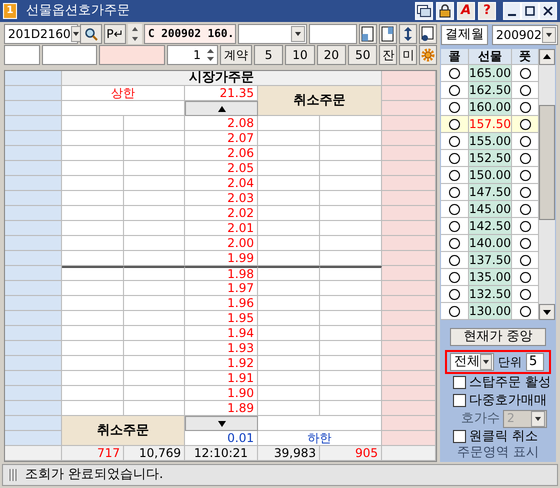 The height and width of the screenshot is (488, 560). What do you see at coordinates (490, 209) in the screenshot?
I see `strike-price-cell: 145.00` at bounding box center [490, 209].